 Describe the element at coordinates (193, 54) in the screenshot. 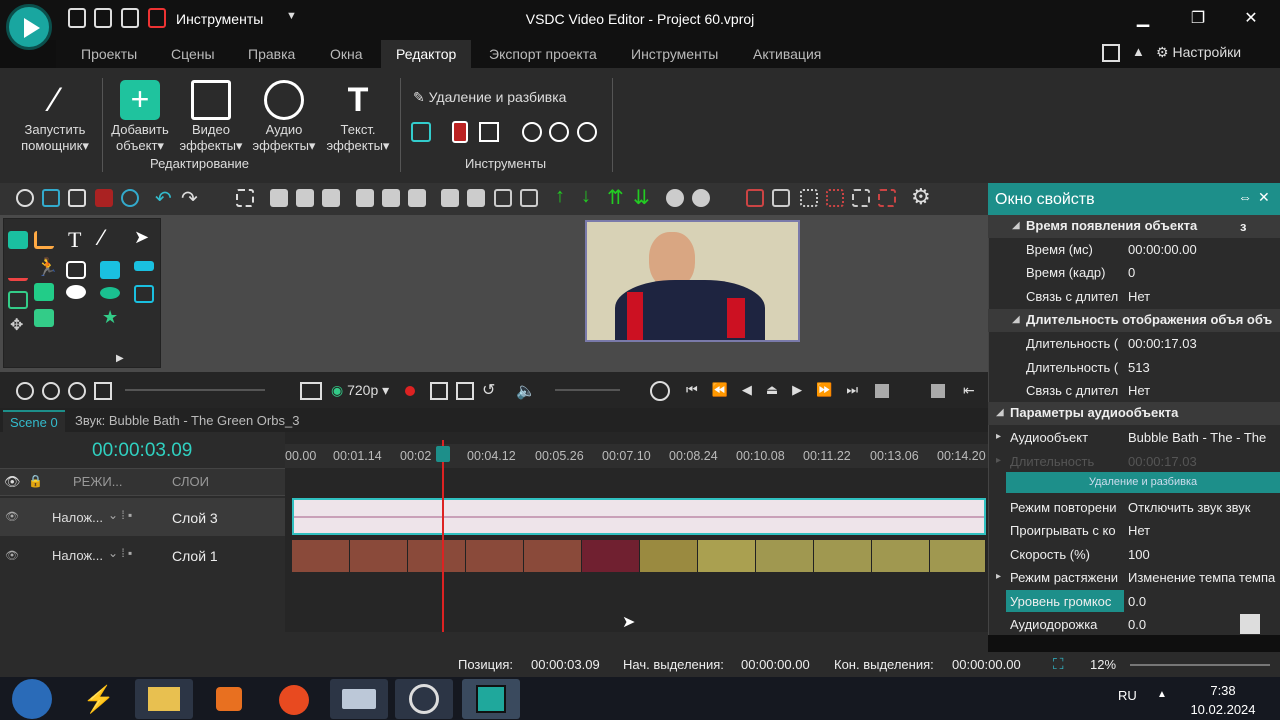

I see `tab-scenes: Сцены` at that location.